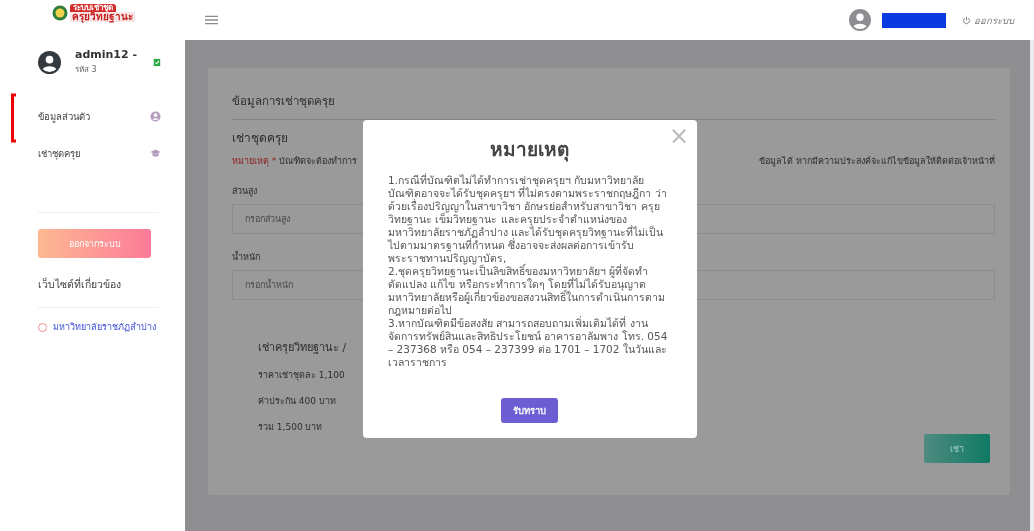 Image resolution: width=1034 pixels, height=531 pixels. What do you see at coordinates (157, 62) in the screenshot?
I see `bookmark-check-icon` at bounding box center [157, 62].